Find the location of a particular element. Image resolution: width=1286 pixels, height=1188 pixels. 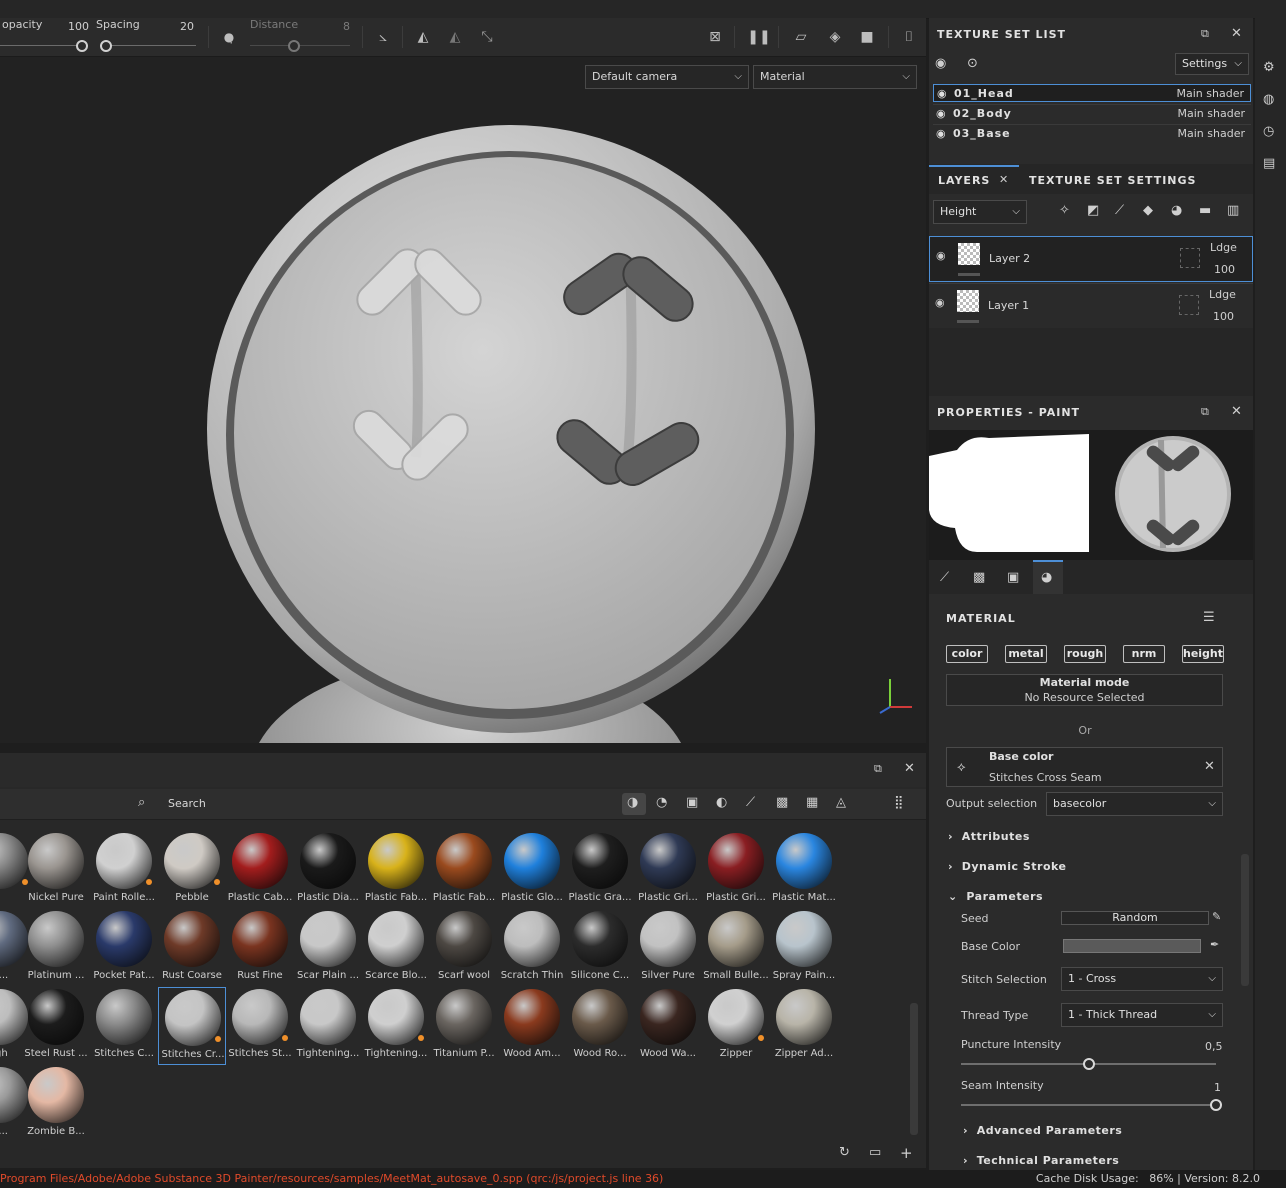

refresh-icon: ↻ is located at coordinates (844, 1152).